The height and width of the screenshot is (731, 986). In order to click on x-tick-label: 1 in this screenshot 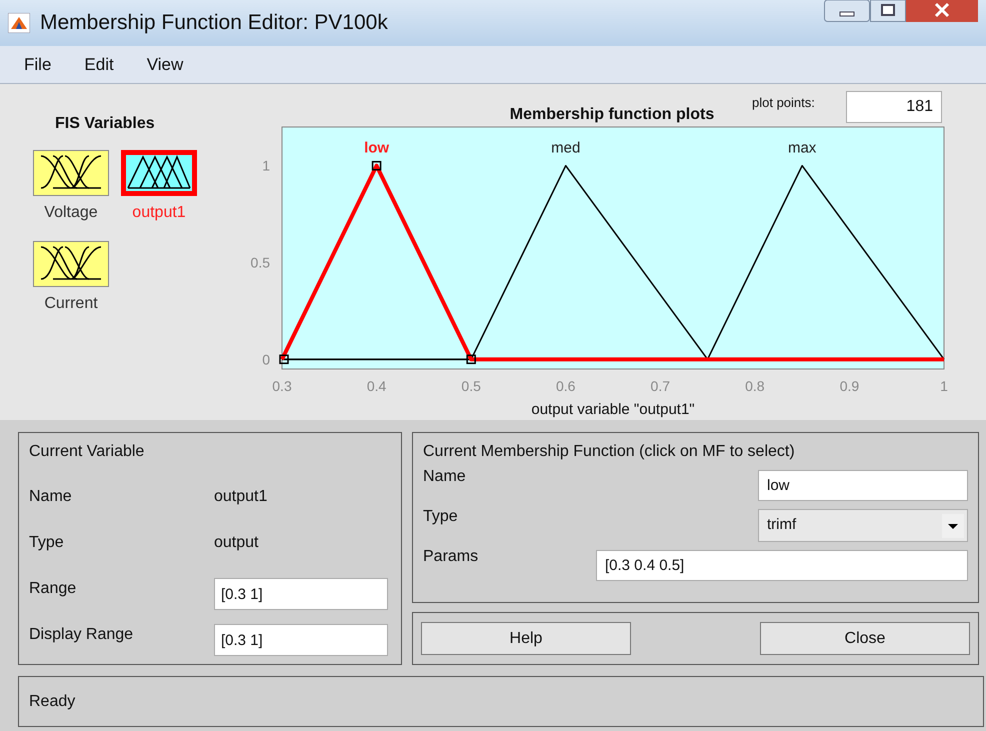, I will do `click(944, 386)`.